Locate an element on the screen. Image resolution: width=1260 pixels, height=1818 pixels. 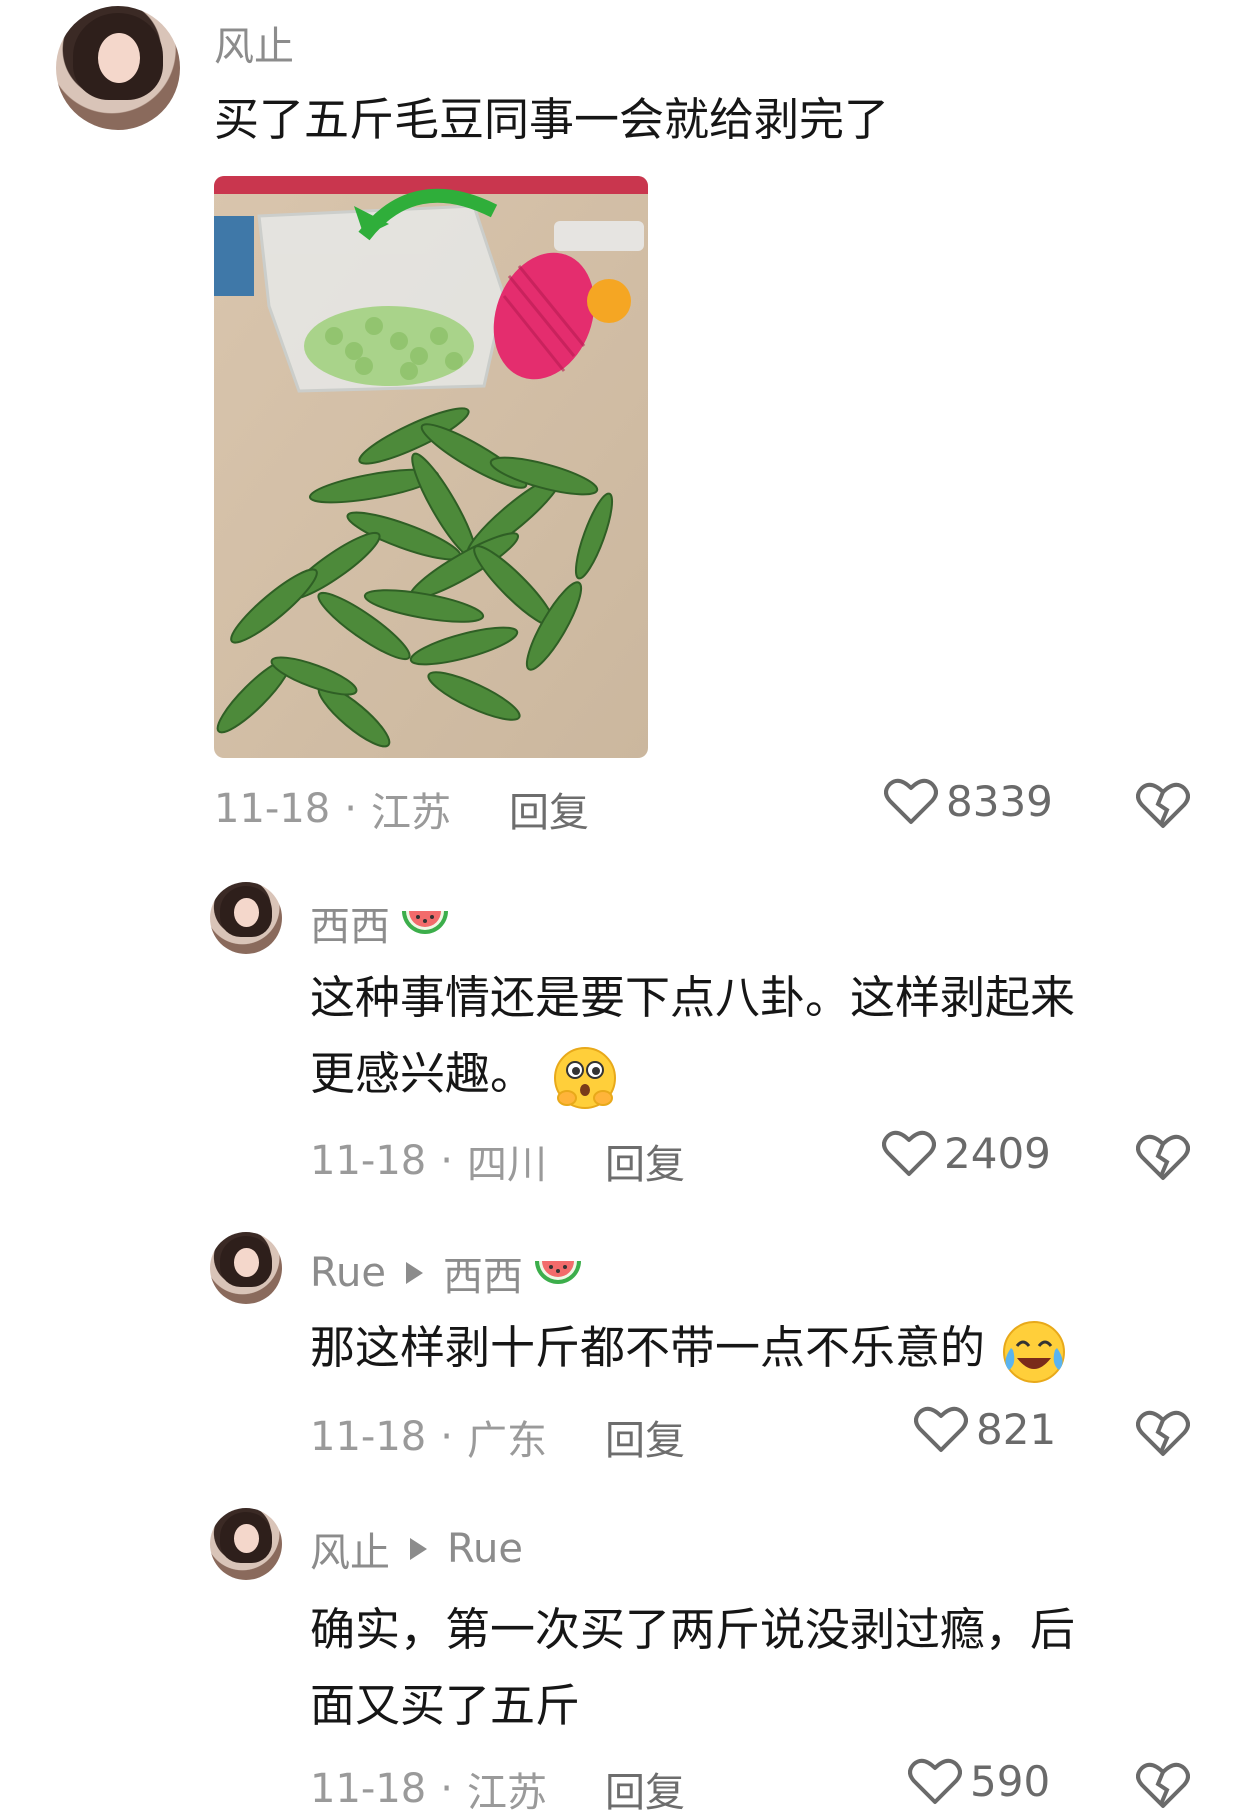
gossip-face-icon is located at coordinates (585, 1078).